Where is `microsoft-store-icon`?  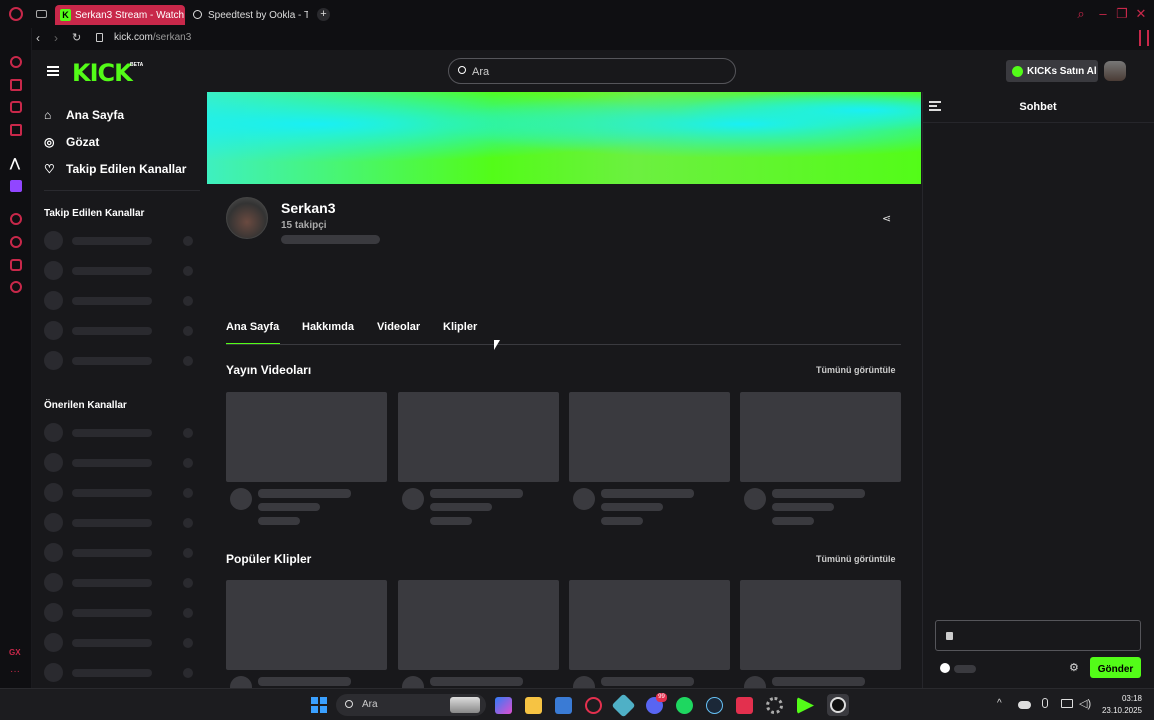 microsoft-store-icon is located at coordinates (563, 705).